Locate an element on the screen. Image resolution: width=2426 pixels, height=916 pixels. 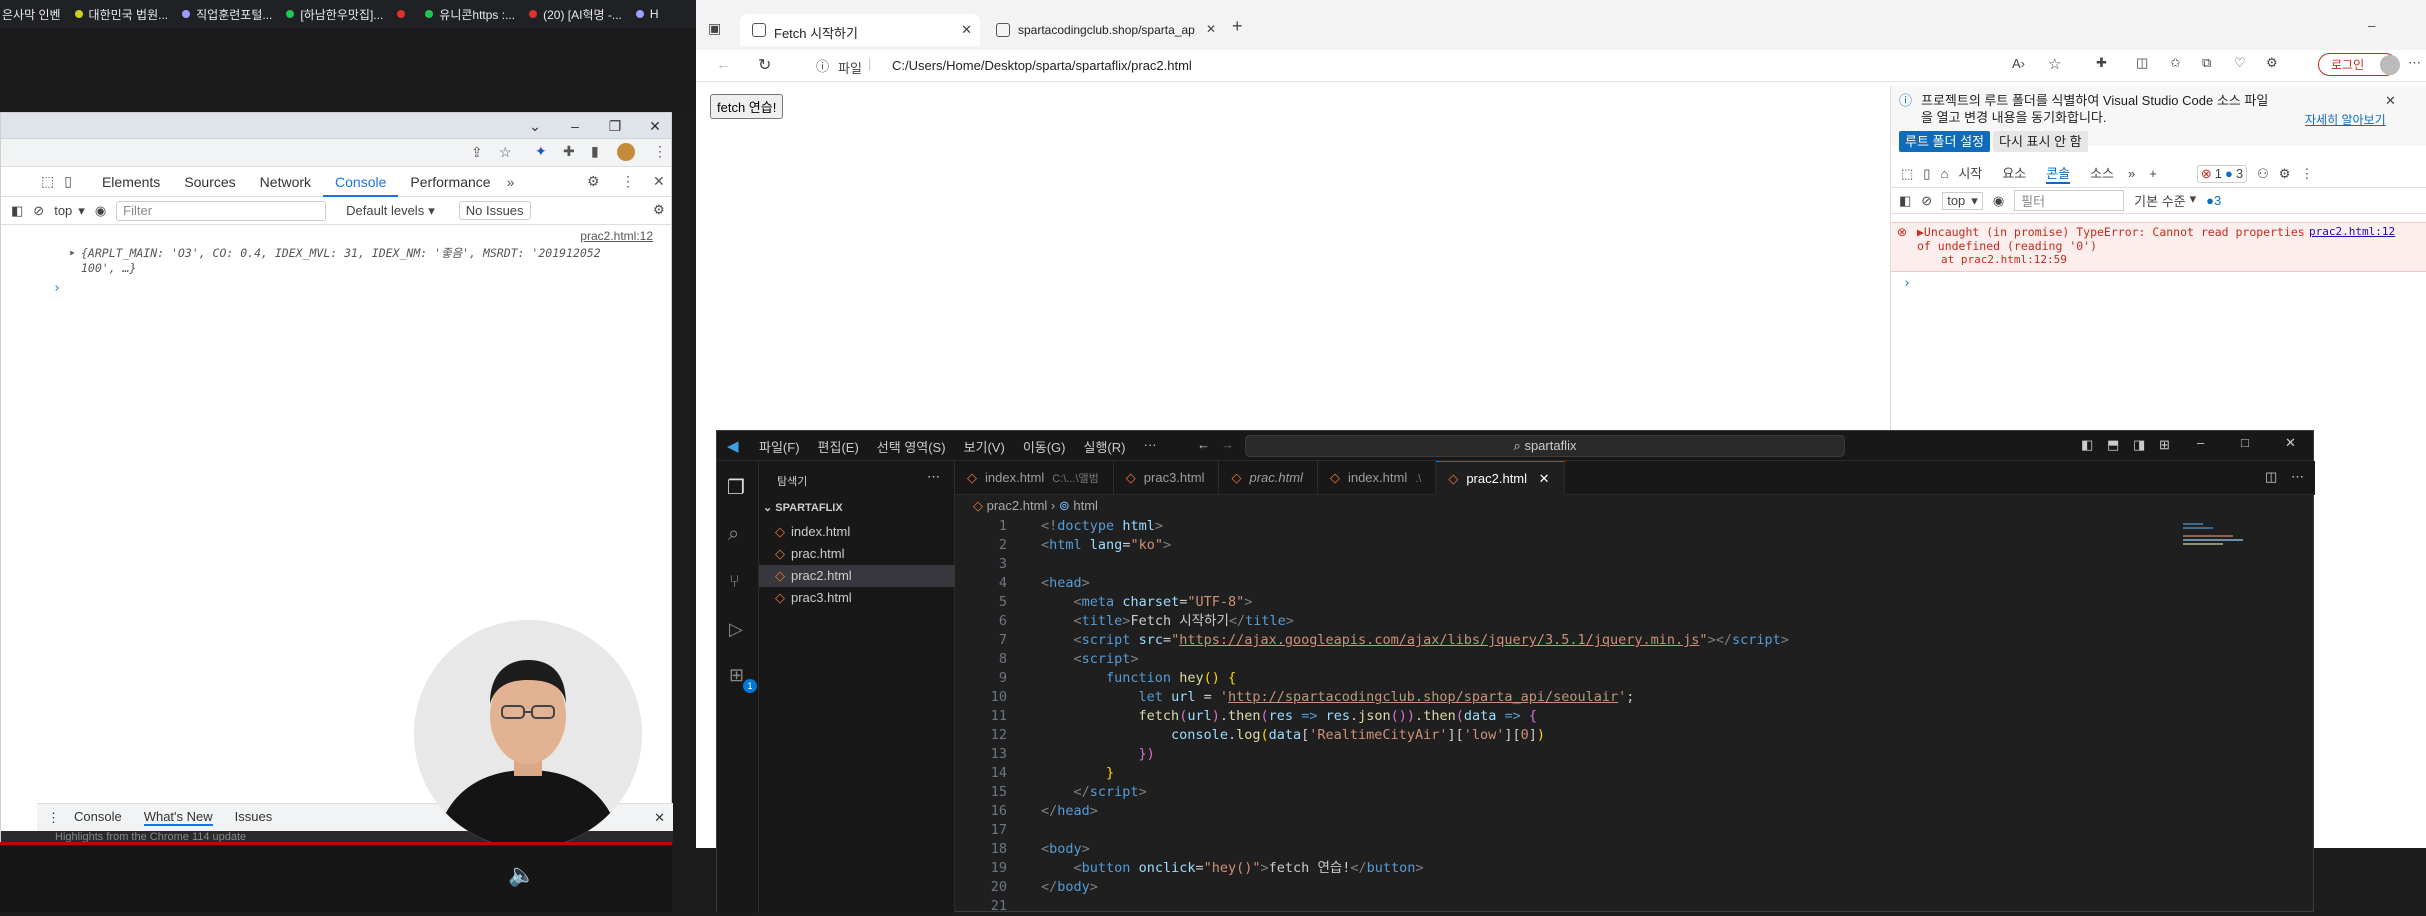
close-devtools-icon: ✕ is located at coordinates (659, 181).